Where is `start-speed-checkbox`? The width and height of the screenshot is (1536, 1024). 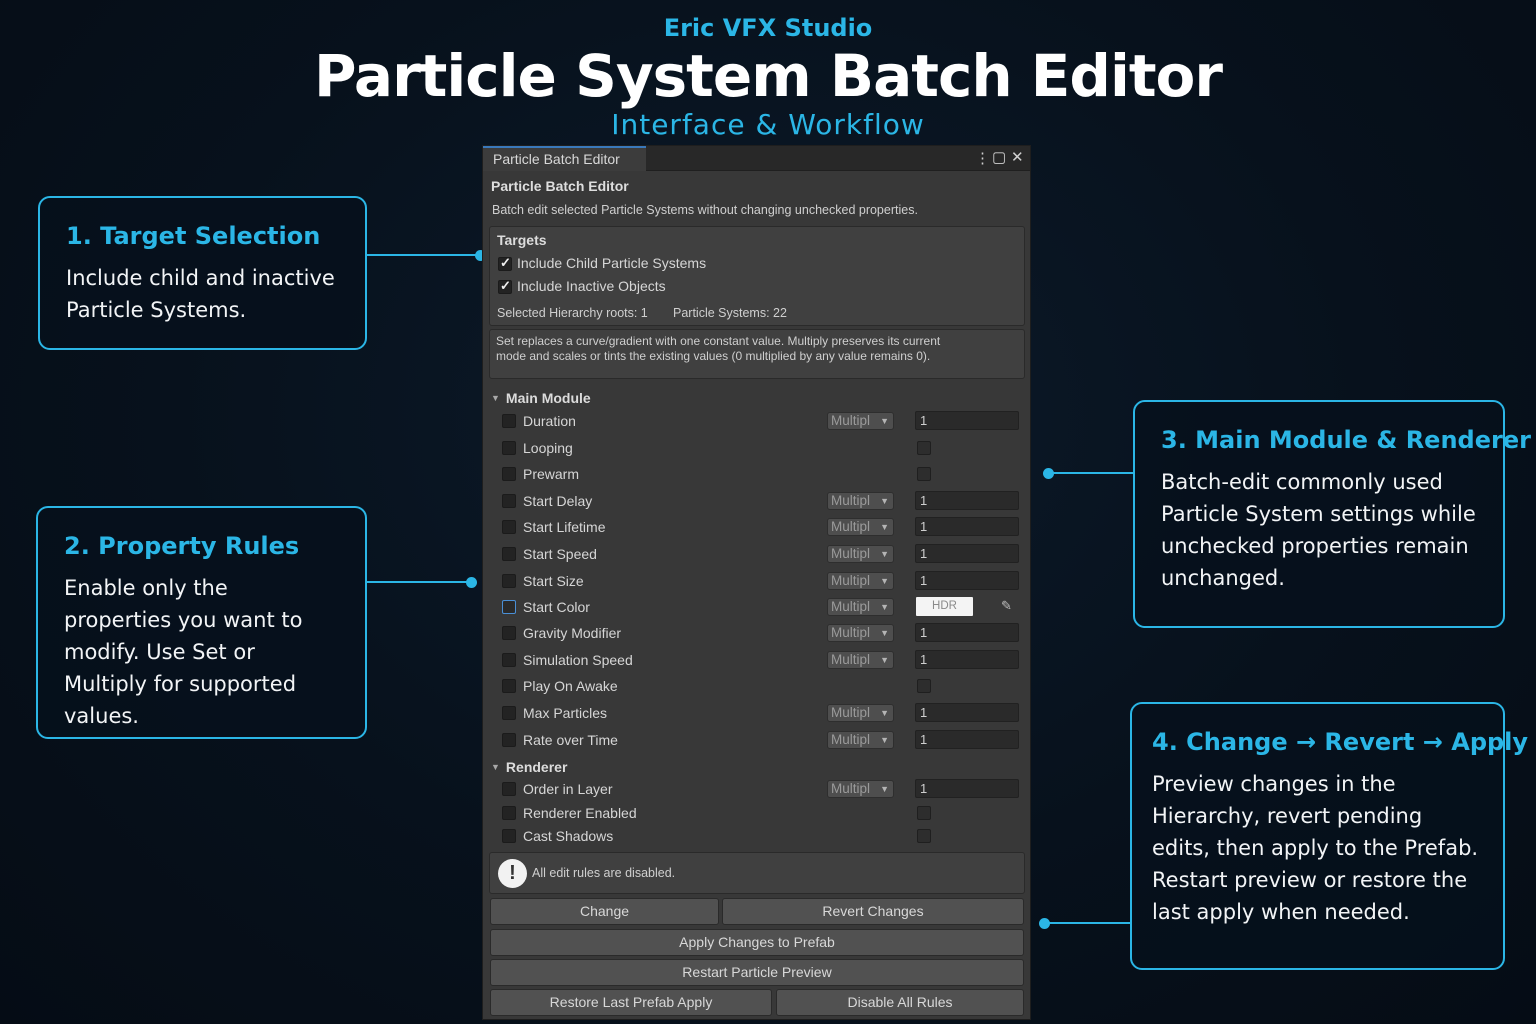
start-speed-checkbox is located at coordinates (509, 554).